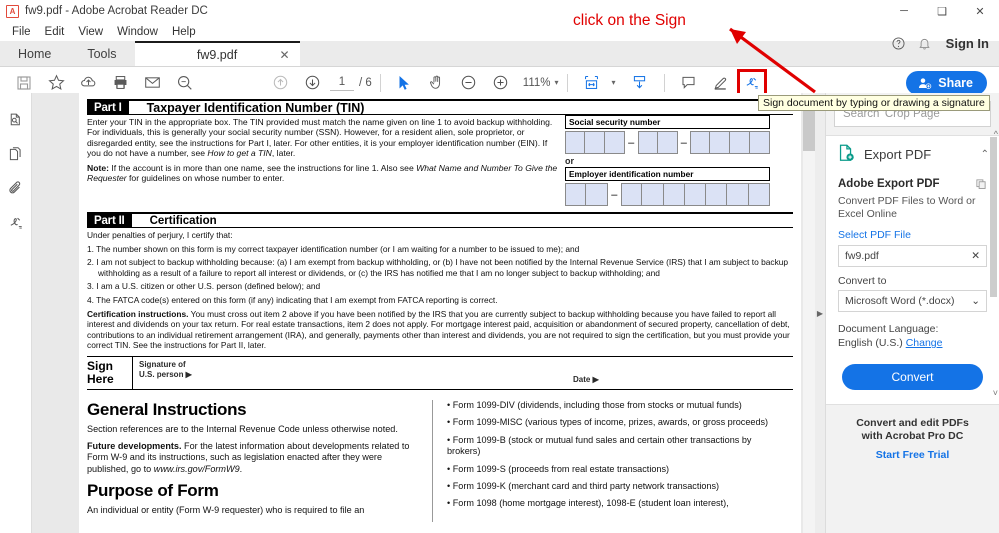 This screenshot has width=999, height=533. Describe the element at coordinates (809, 313) in the screenshot. I see `document-scrollbar` at that location.